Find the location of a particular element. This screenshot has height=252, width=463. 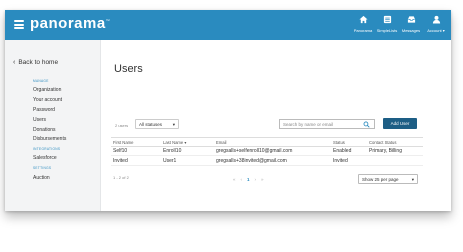

page-size-select: Show 25 per page ▾ is located at coordinates (388, 179).